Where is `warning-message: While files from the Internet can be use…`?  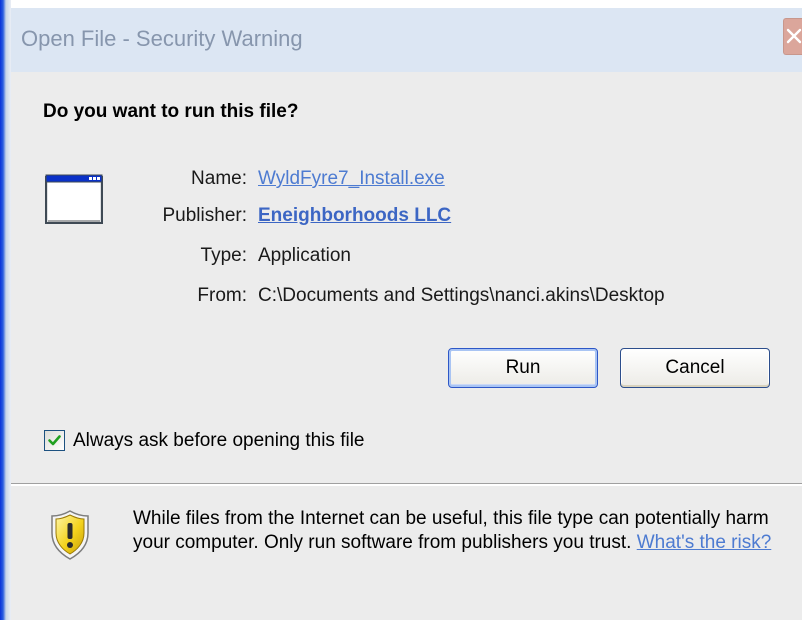 warning-message: While files from the Internet can be use… is located at coordinates (453, 531).